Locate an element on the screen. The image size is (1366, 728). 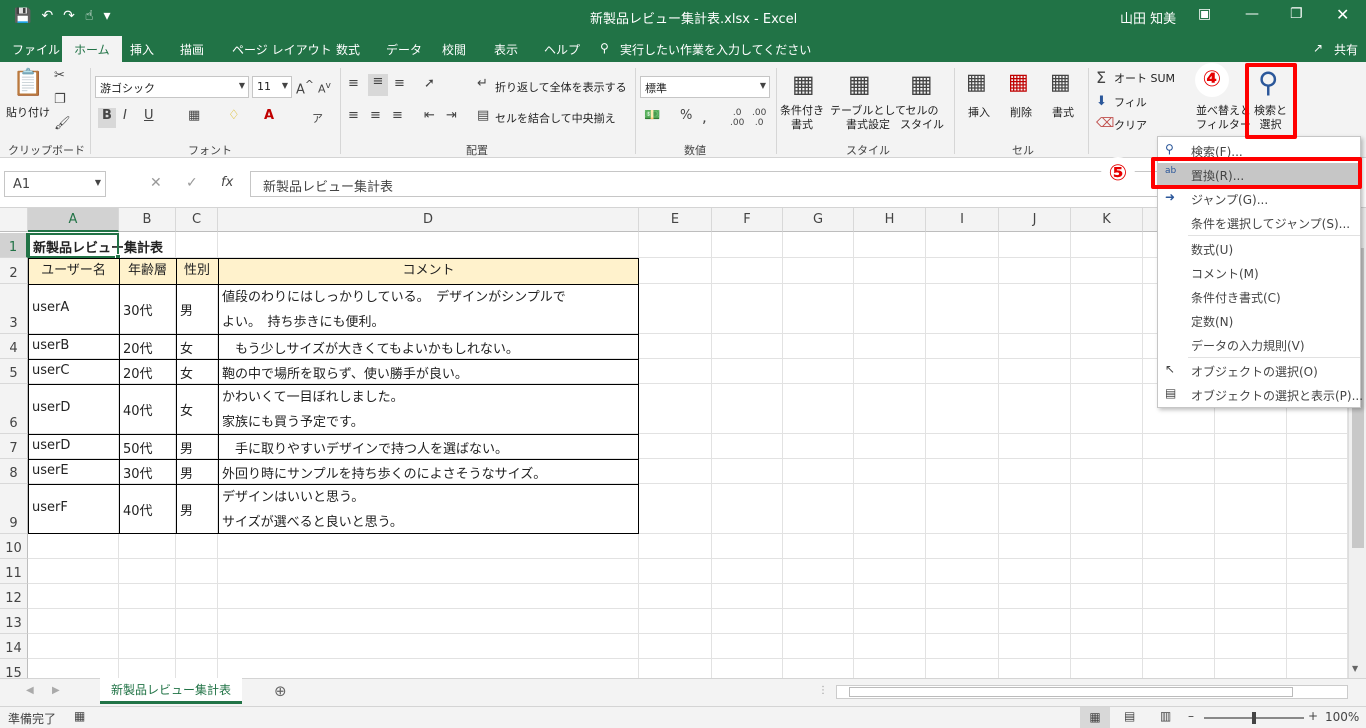
cancel-entry-icon: ✕ is located at coordinates (156, 183).